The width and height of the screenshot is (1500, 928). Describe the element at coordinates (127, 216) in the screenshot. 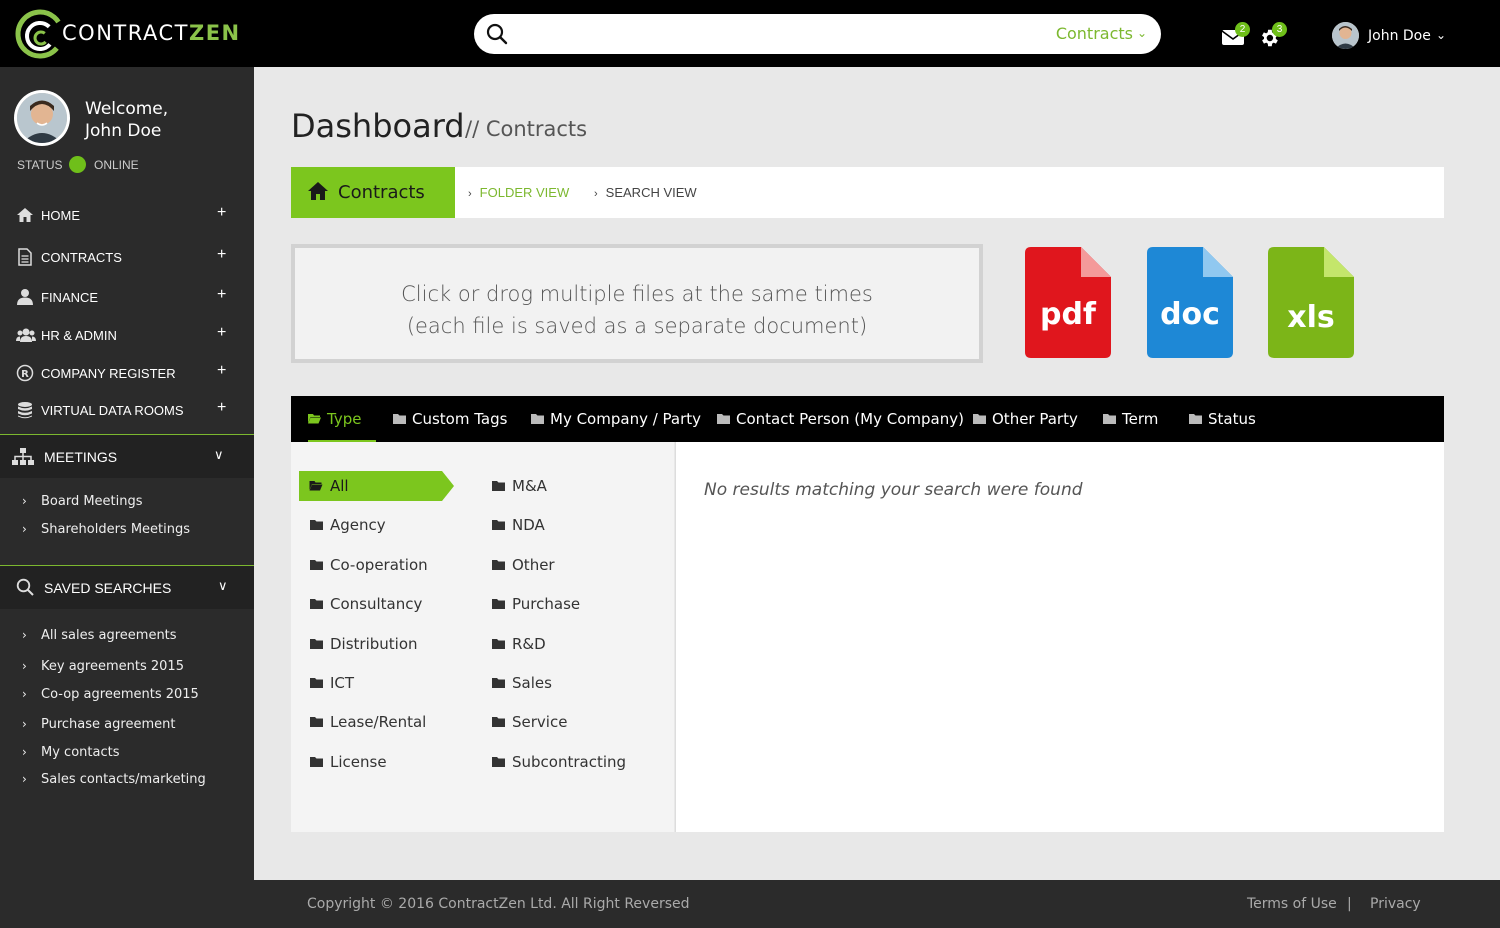

I see `nav-item-home: HOME +` at that location.